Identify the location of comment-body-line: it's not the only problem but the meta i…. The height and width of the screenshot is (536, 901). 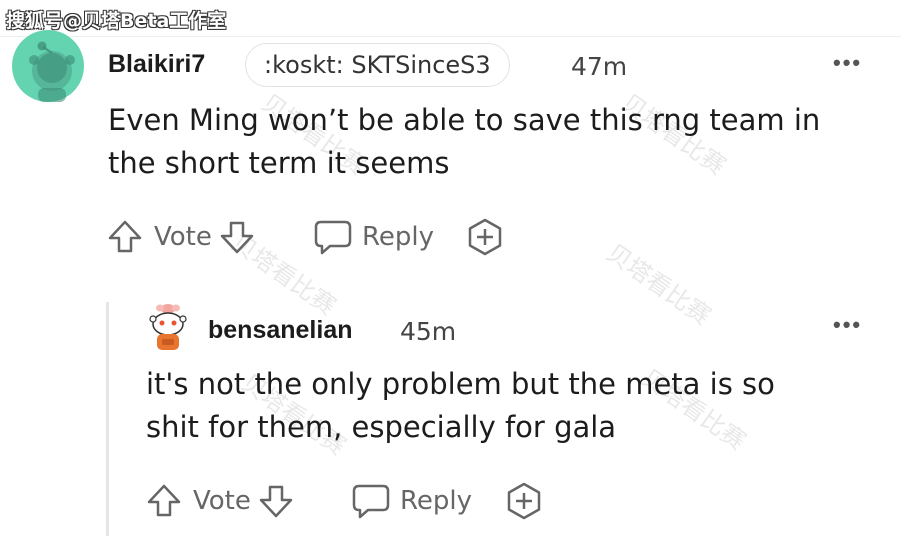
(460, 384).